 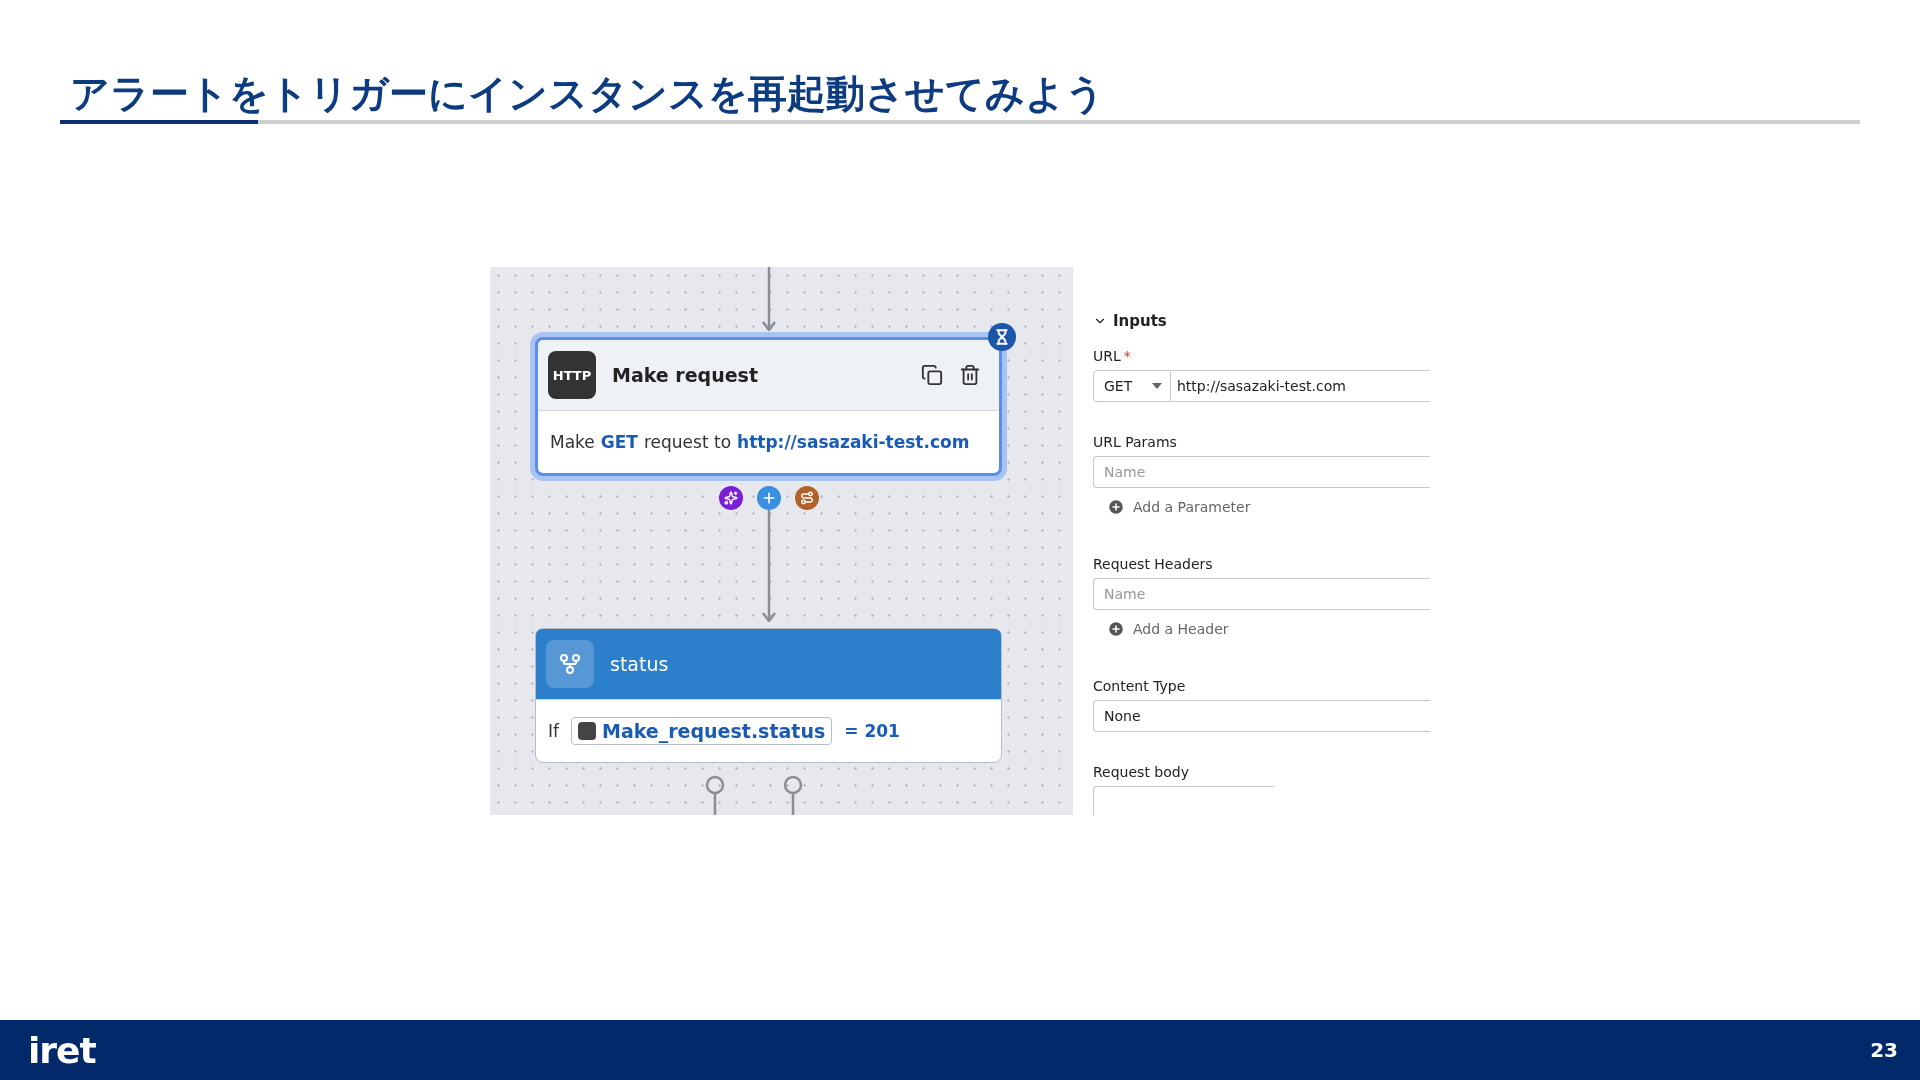 What do you see at coordinates (62, 1050) in the screenshot?
I see `logo: iret` at bounding box center [62, 1050].